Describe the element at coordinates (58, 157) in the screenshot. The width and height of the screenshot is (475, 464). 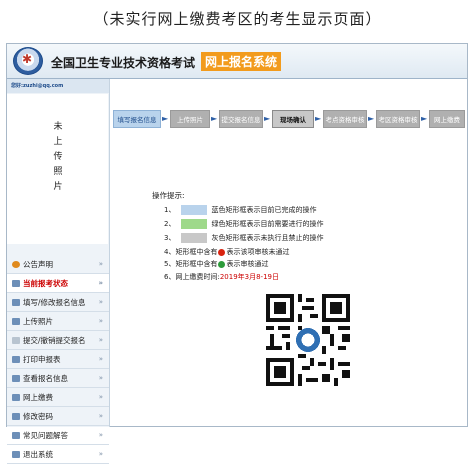
I see `photo-placeholder-text: 未上传照片` at that location.